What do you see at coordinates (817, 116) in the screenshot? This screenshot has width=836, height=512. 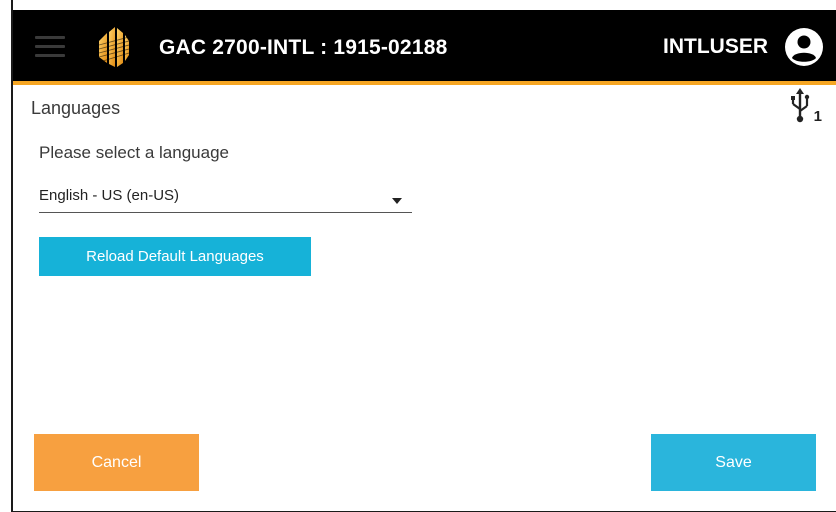 I see `usb-device-count: 1` at bounding box center [817, 116].